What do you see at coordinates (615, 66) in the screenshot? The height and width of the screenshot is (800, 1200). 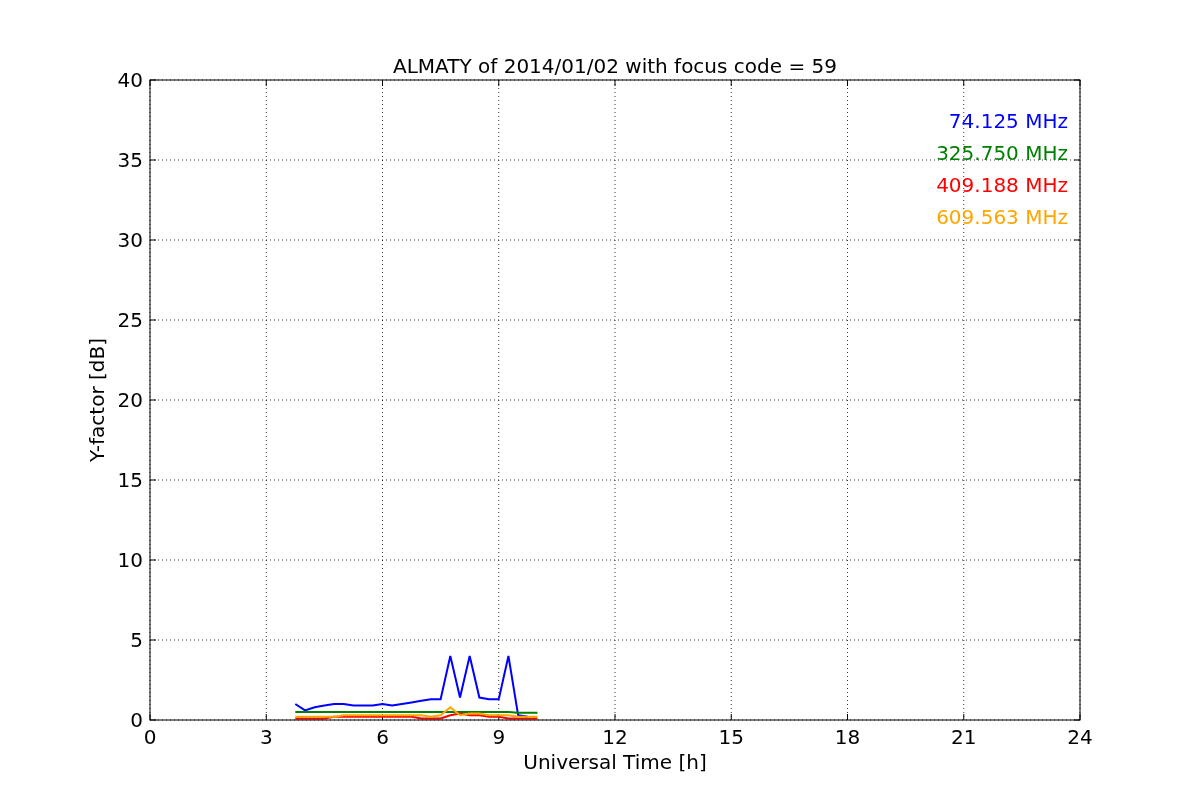 I see `chart-title: ALMATY of 2014/01/02 with focus code = 59` at bounding box center [615, 66].